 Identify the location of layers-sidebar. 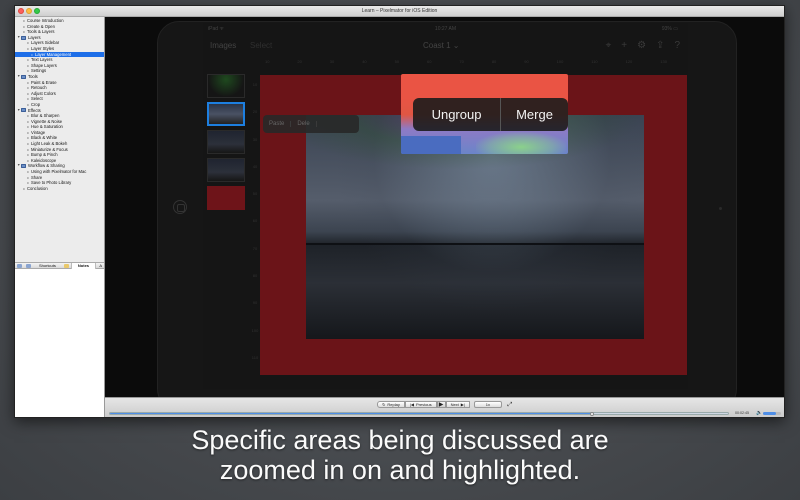
(226, 228).